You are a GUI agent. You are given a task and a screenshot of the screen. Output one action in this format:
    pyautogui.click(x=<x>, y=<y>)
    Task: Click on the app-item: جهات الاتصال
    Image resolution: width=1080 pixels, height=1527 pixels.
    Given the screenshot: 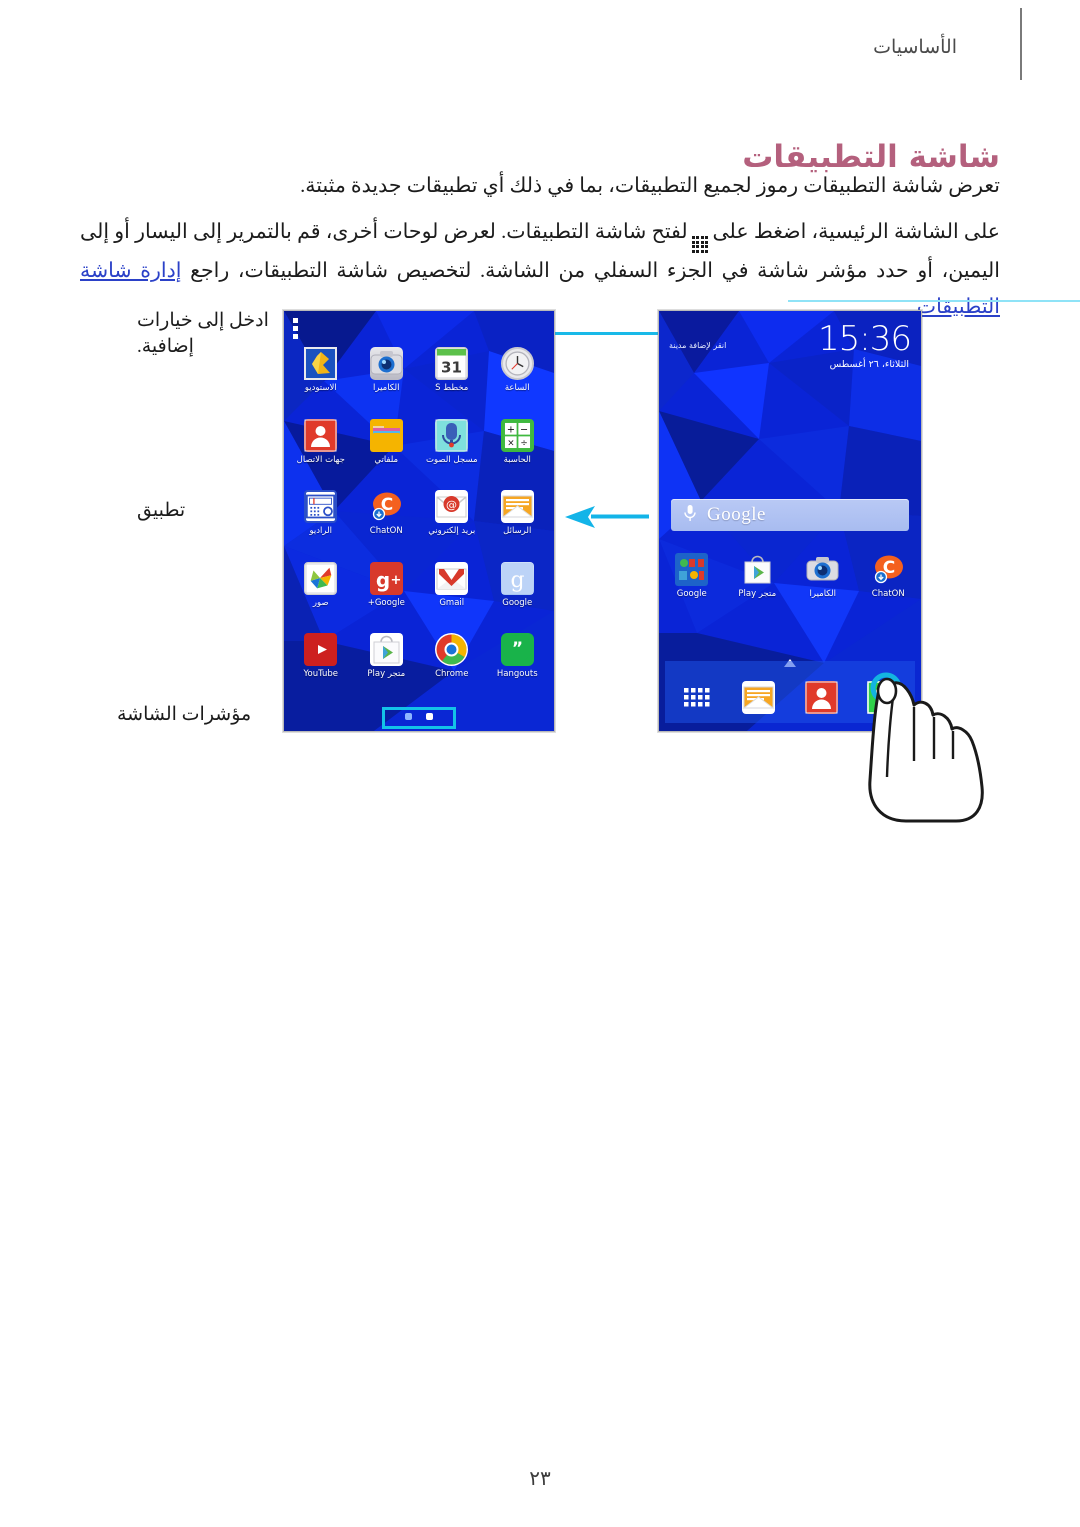 What is the action you would take?
    pyautogui.click(x=321, y=451)
    